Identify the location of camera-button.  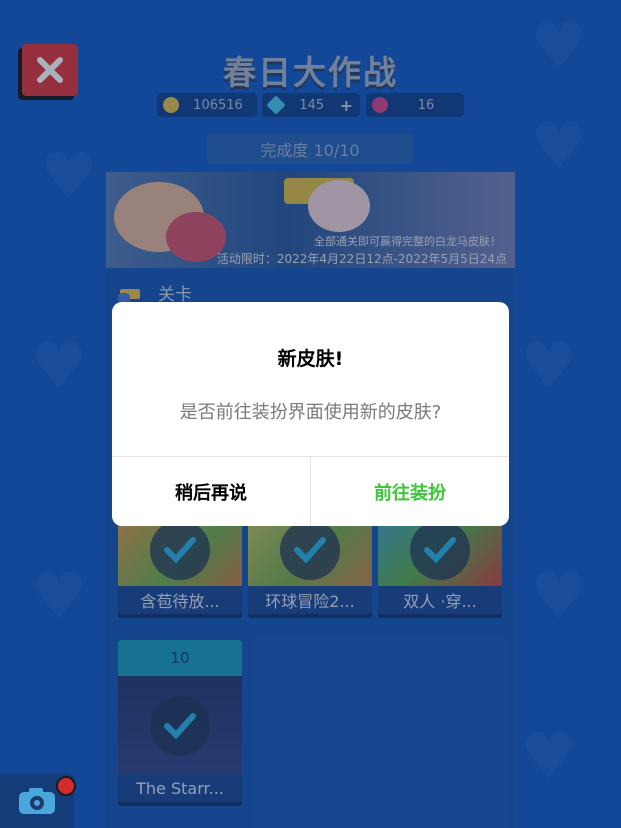
(38, 801).